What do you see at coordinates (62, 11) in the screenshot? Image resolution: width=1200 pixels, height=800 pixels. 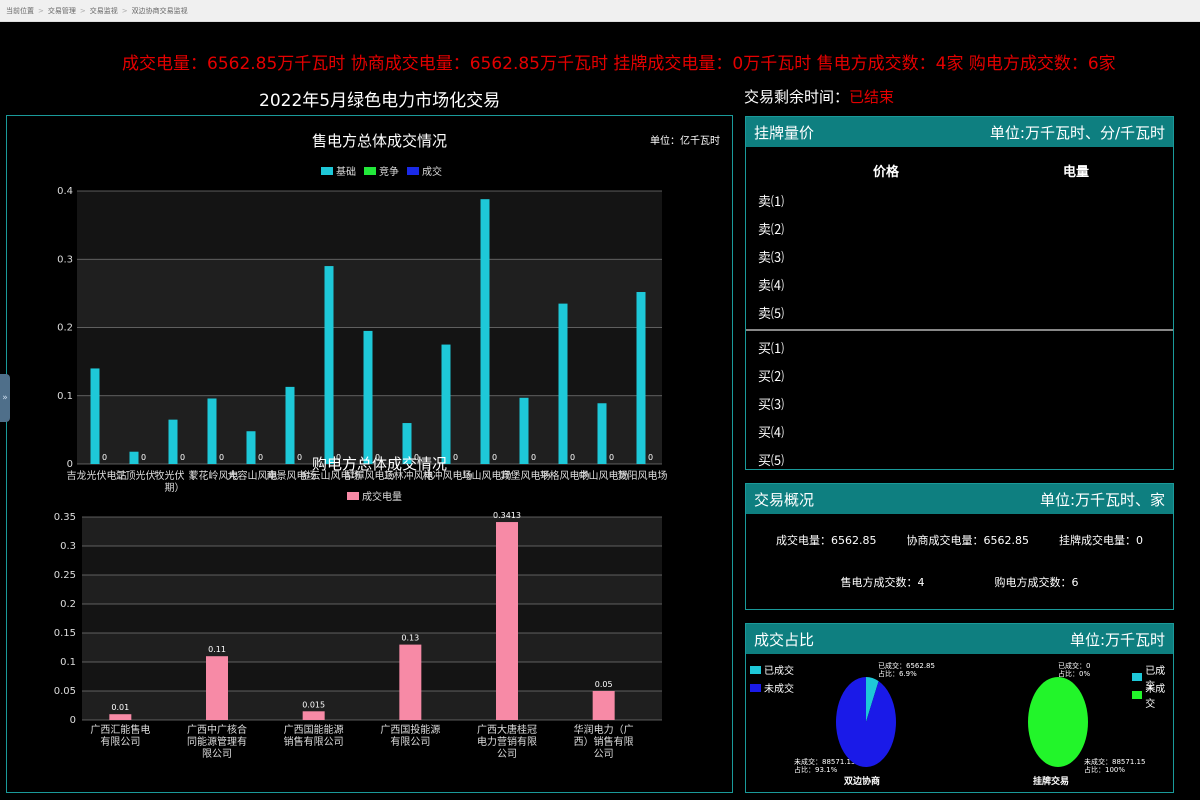 I see `breadcrumb-item-trade-mgmt: 交易管理` at bounding box center [62, 11].